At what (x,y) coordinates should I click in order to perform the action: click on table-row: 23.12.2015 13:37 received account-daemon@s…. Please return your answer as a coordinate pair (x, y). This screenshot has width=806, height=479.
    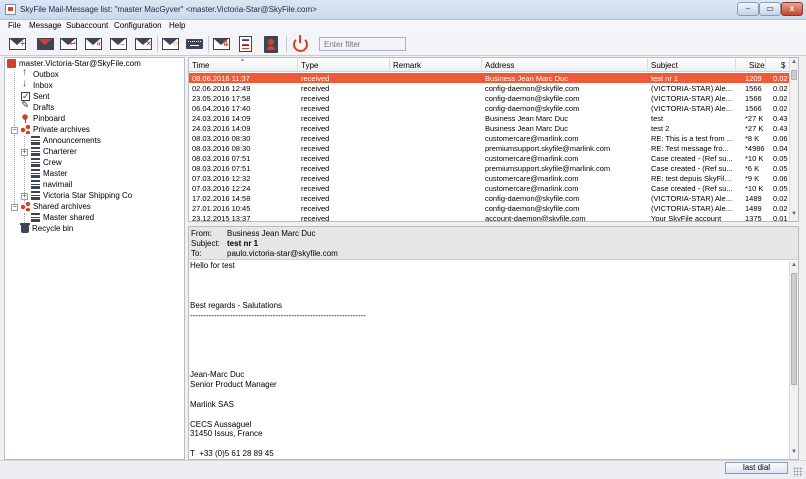
    Looking at the image, I should click on (490, 217).